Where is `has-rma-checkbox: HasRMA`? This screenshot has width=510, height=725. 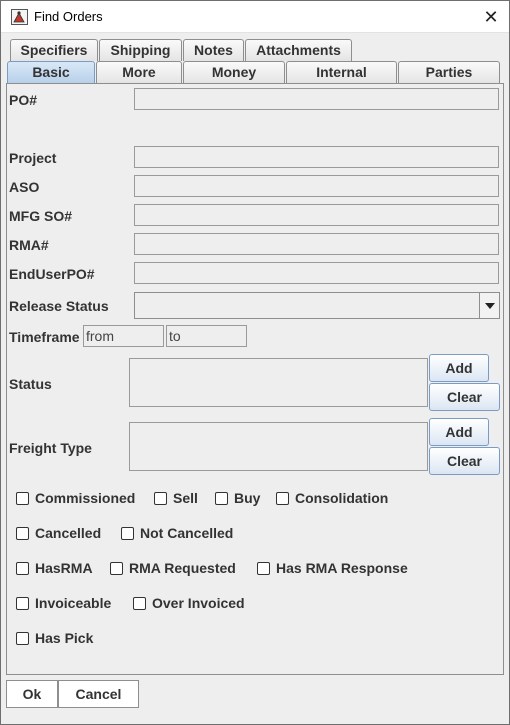 has-rma-checkbox: HasRMA is located at coordinates (56, 570).